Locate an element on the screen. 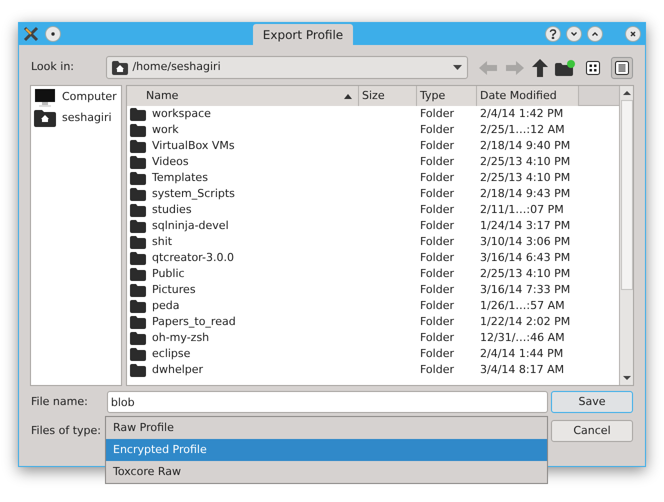 The image size is (664, 502). up-arrow-icon is located at coordinates (540, 67).